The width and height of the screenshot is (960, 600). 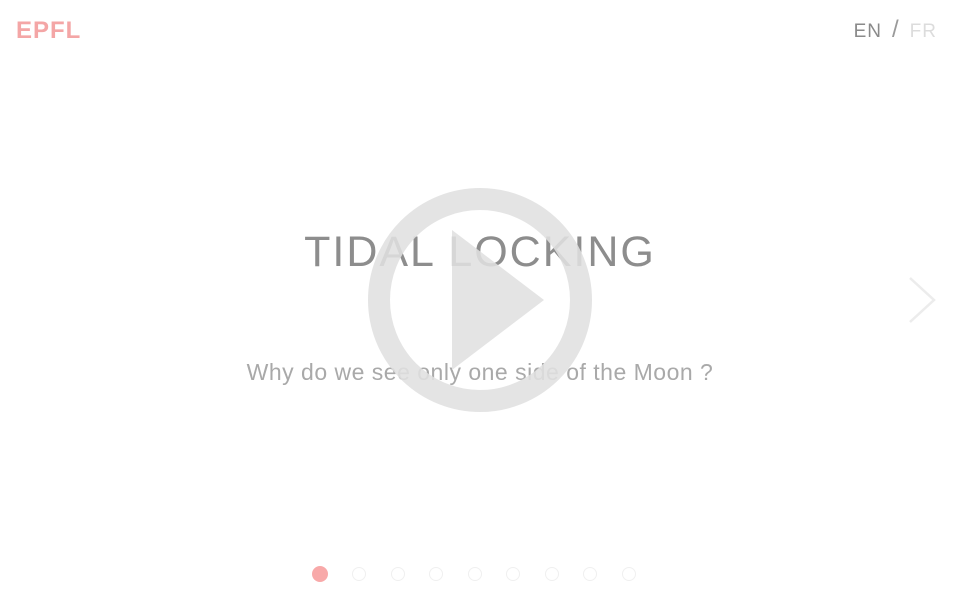 What do you see at coordinates (48, 31) in the screenshot?
I see `epfl-logo: EPFL` at bounding box center [48, 31].